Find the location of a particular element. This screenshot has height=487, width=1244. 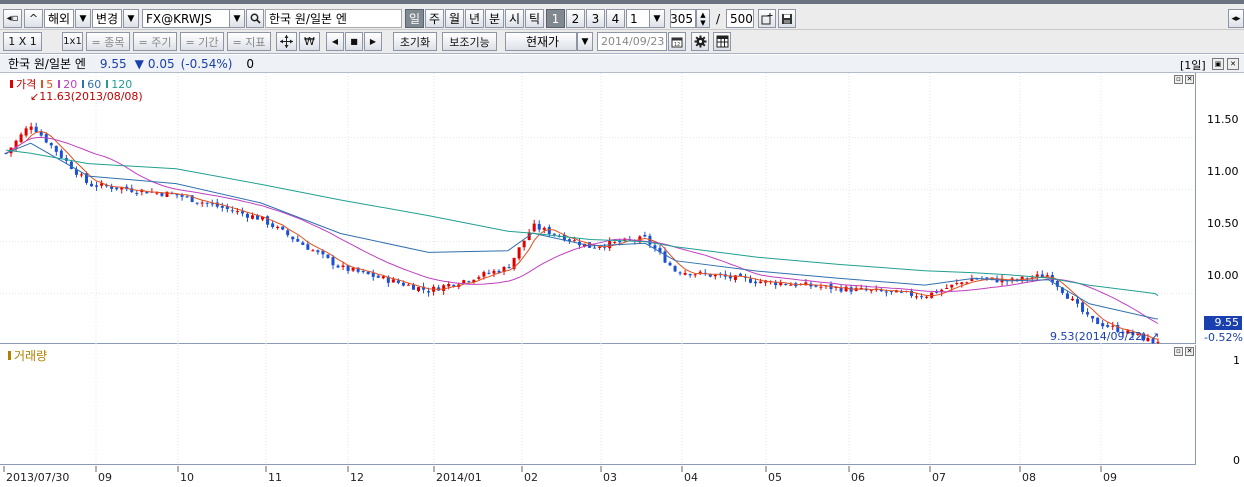

layout-1x1-icon: 1x1 is located at coordinates (72, 41).